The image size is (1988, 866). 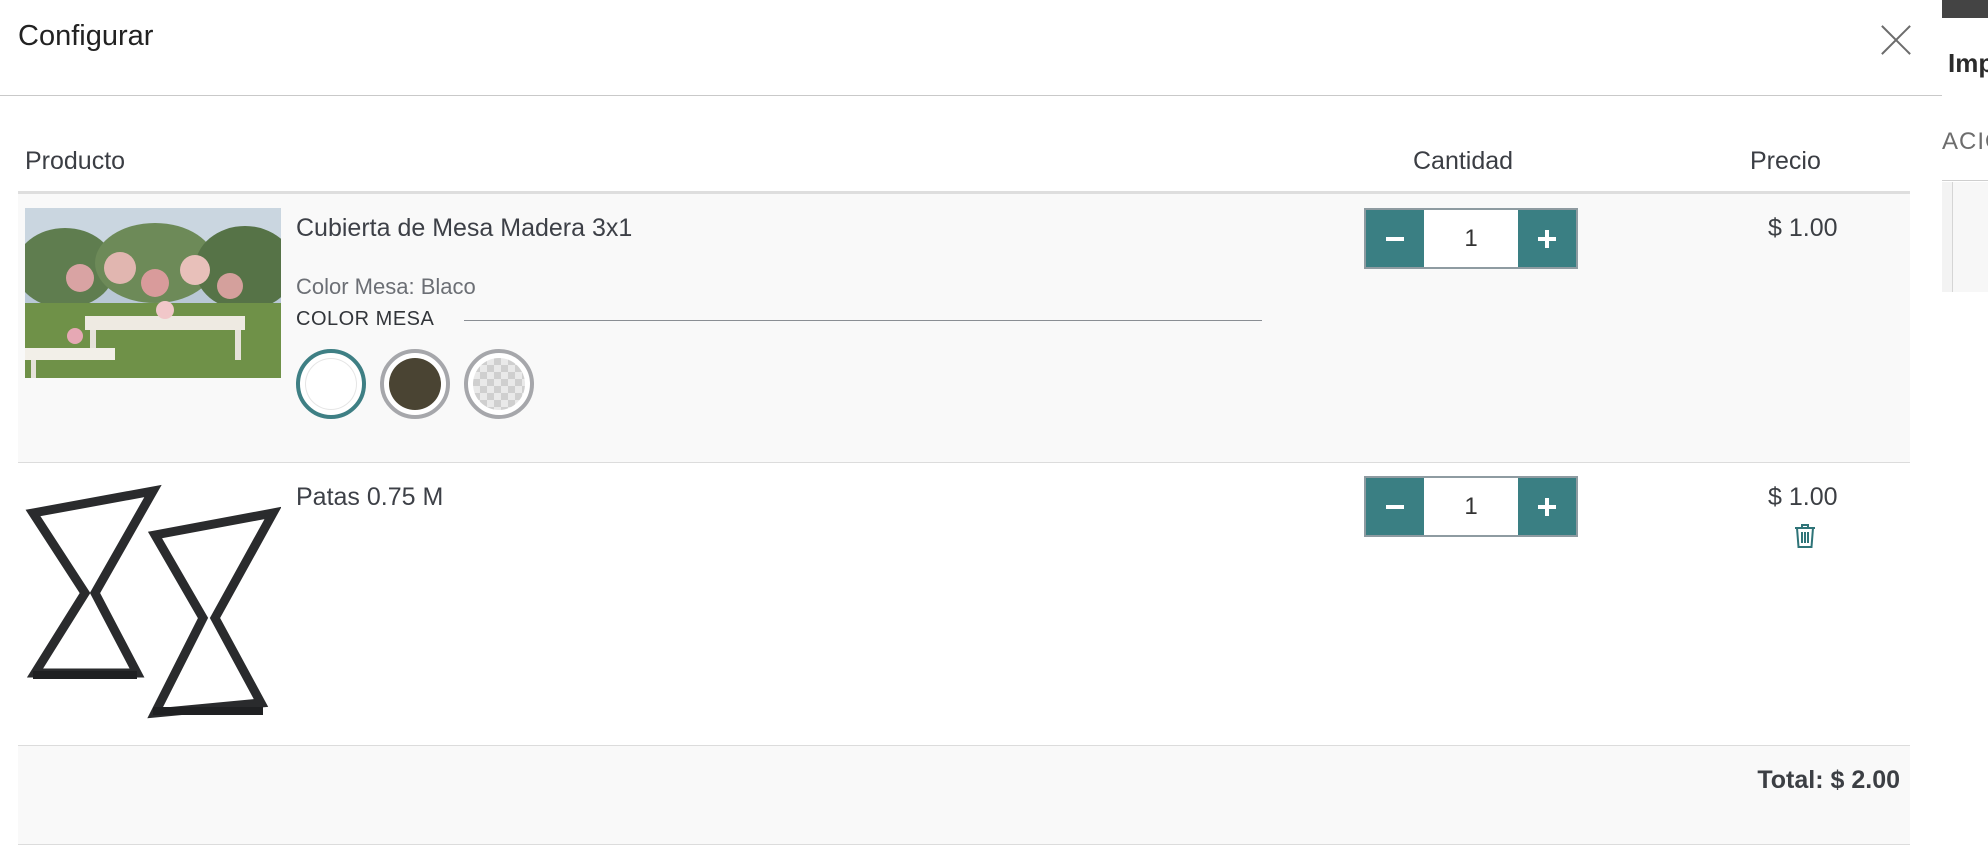 I want to click on trash-icon, so click(x=1805, y=536).